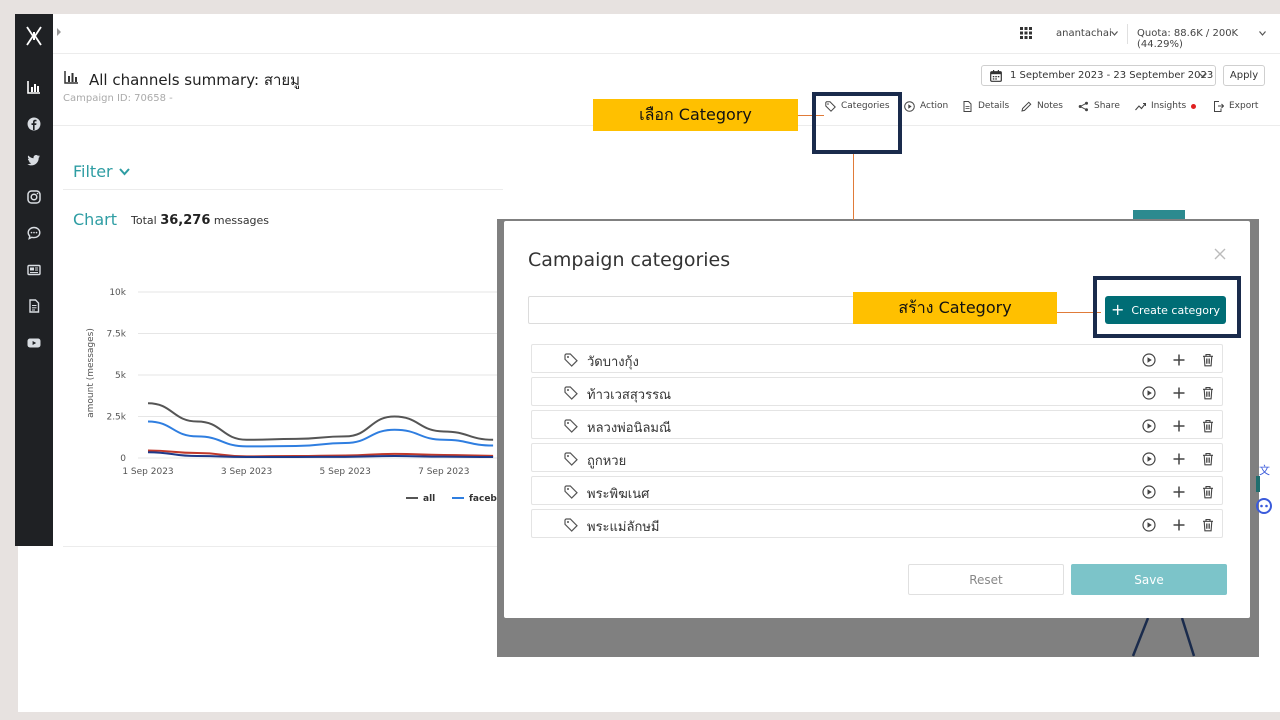 The height and width of the screenshot is (720, 1280). Describe the element at coordinates (195, 80) in the screenshot. I see `page-title: All channels summary: สายมู` at that location.